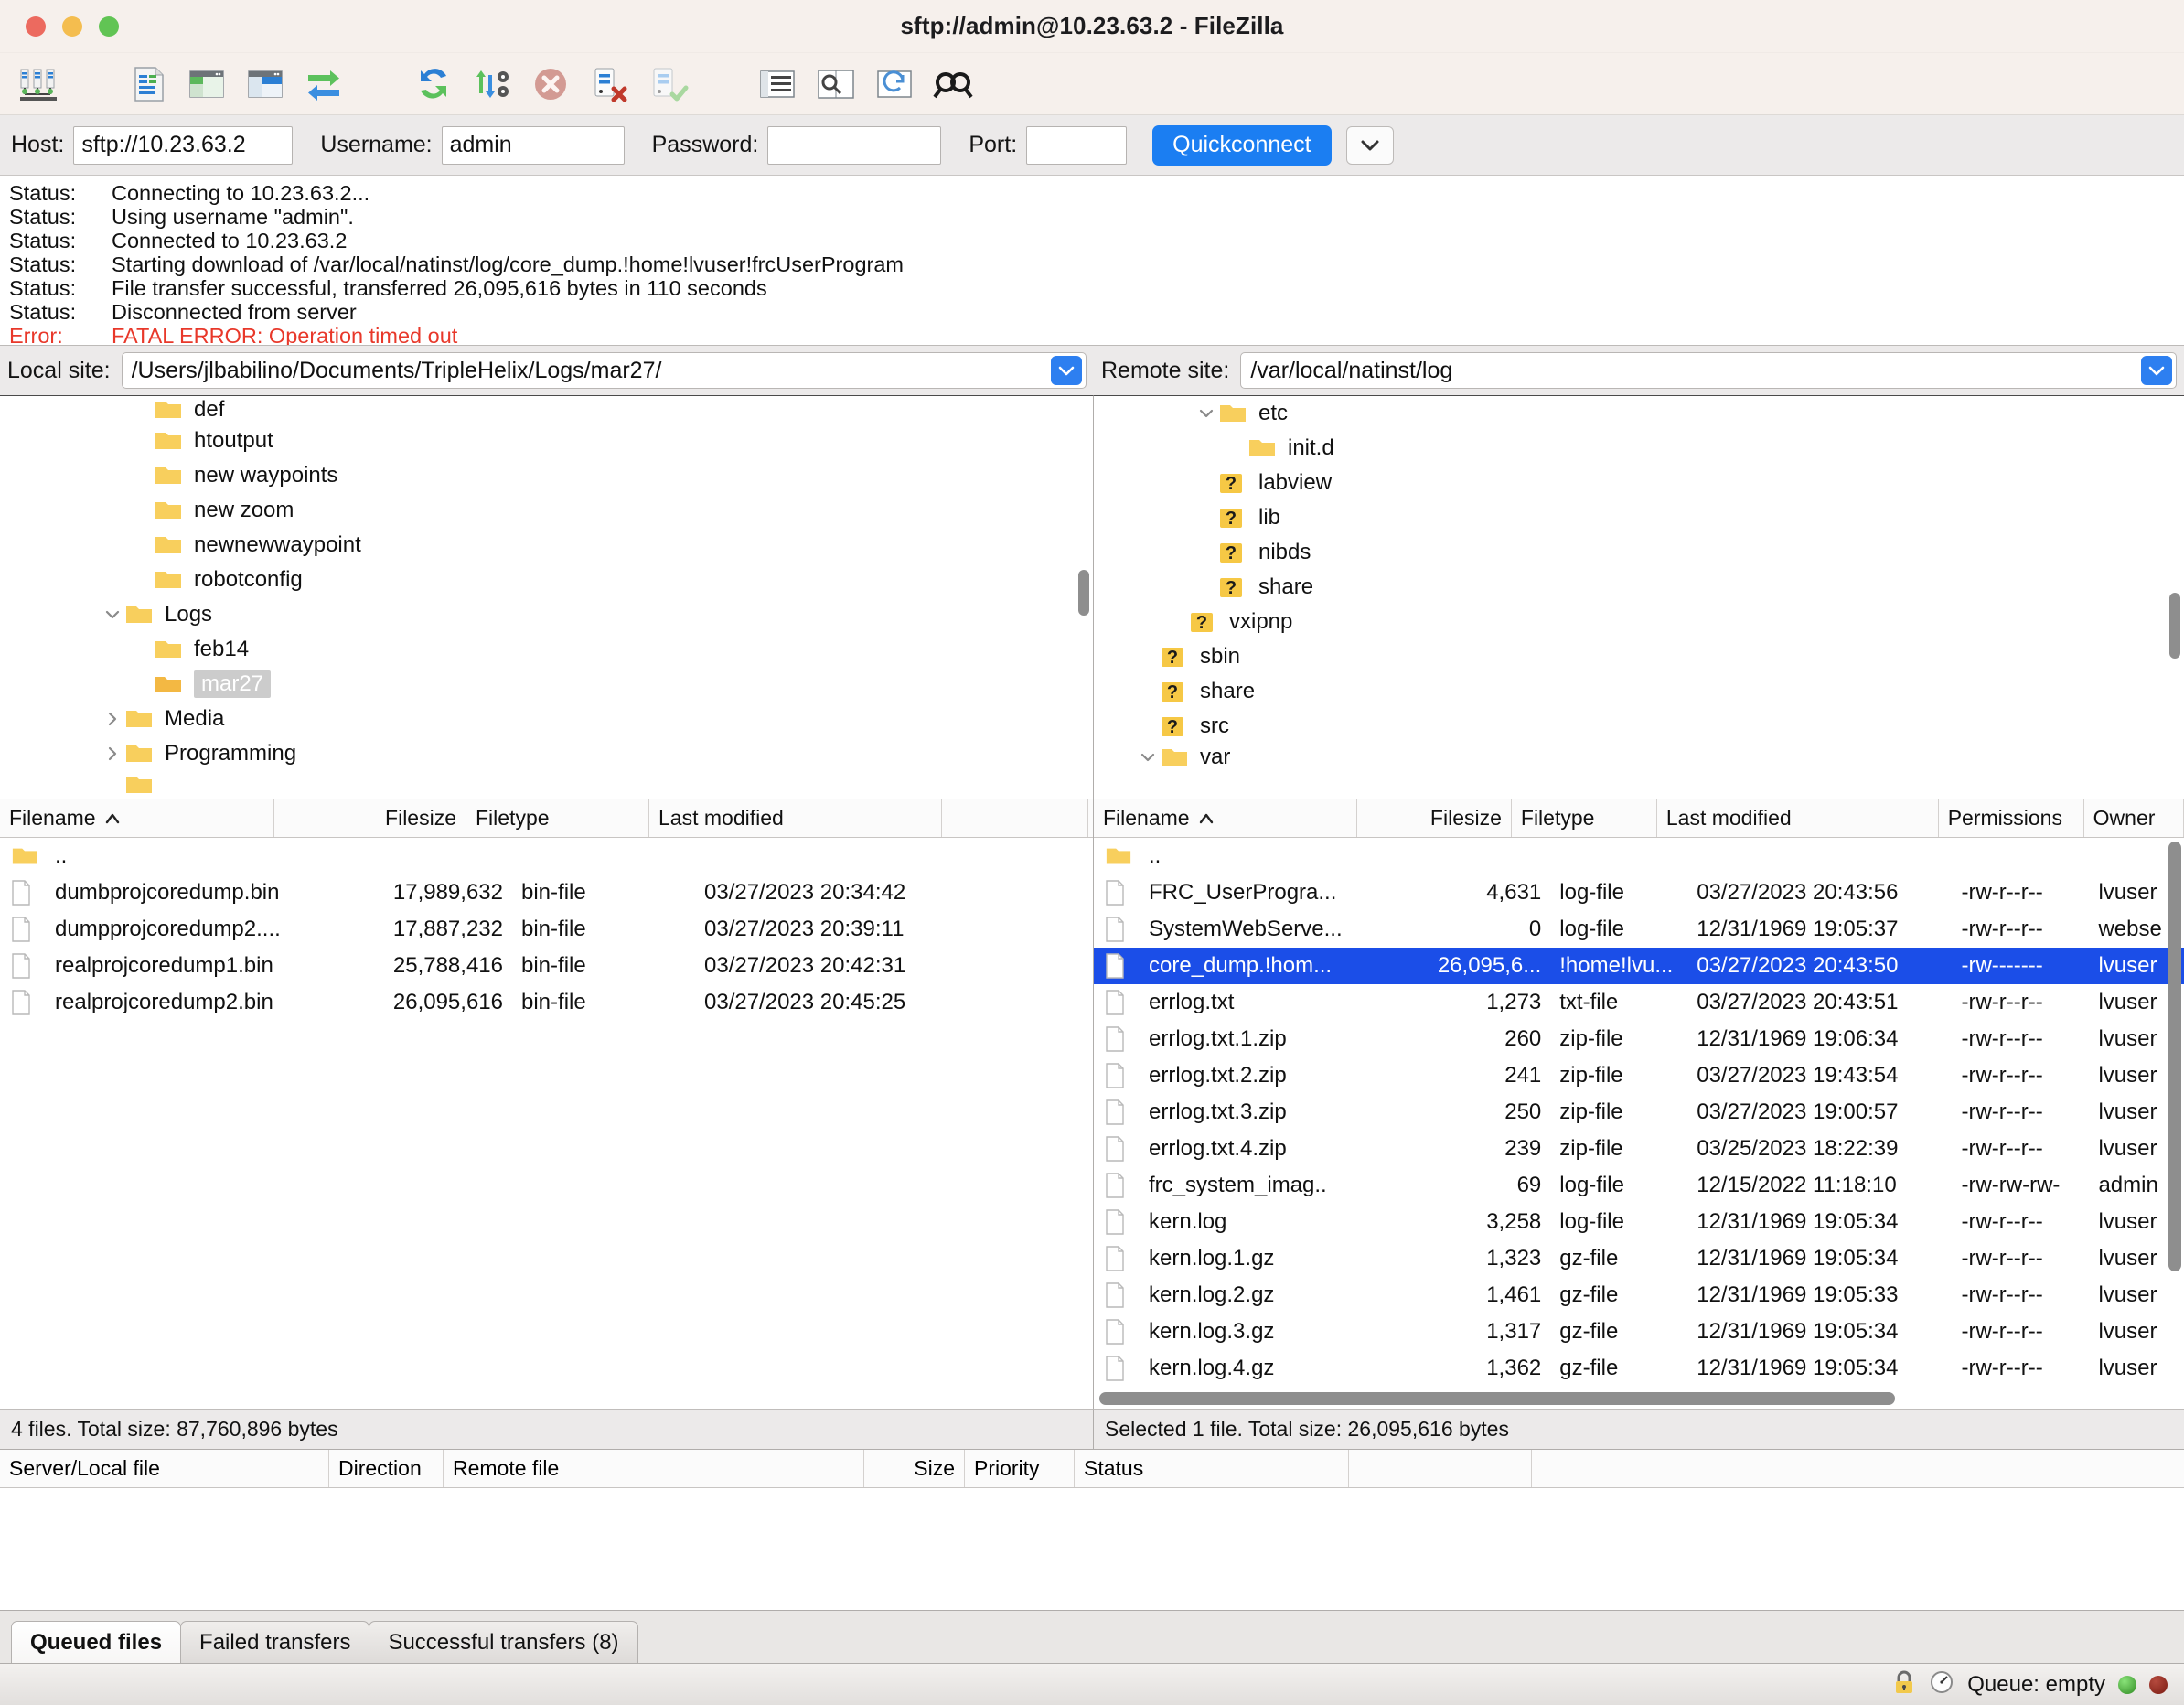  What do you see at coordinates (2011, 818) in the screenshot?
I see `column-header-permissions: Permissions` at bounding box center [2011, 818].